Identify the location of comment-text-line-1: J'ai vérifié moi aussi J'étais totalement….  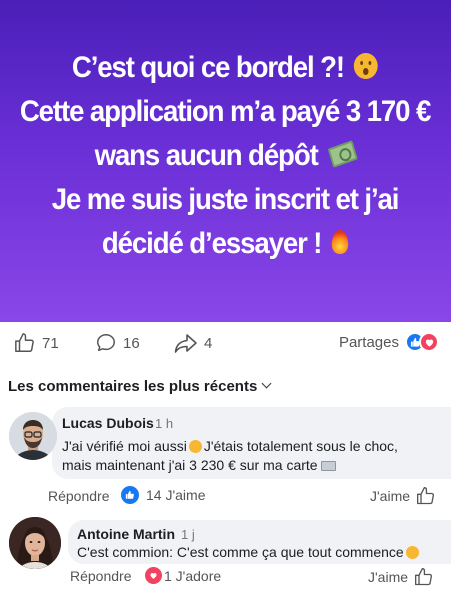
(230, 446).